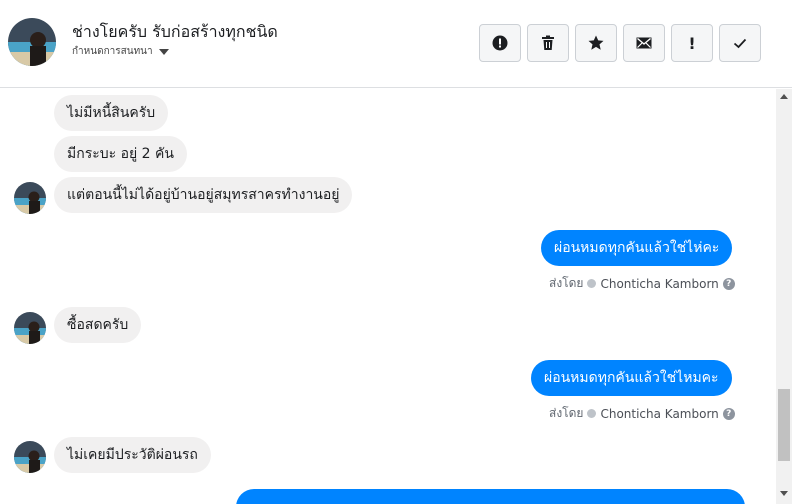  Describe the element at coordinates (112, 51) in the screenshot. I see `schedule-label: กำหนดการสนทนา` at that location.